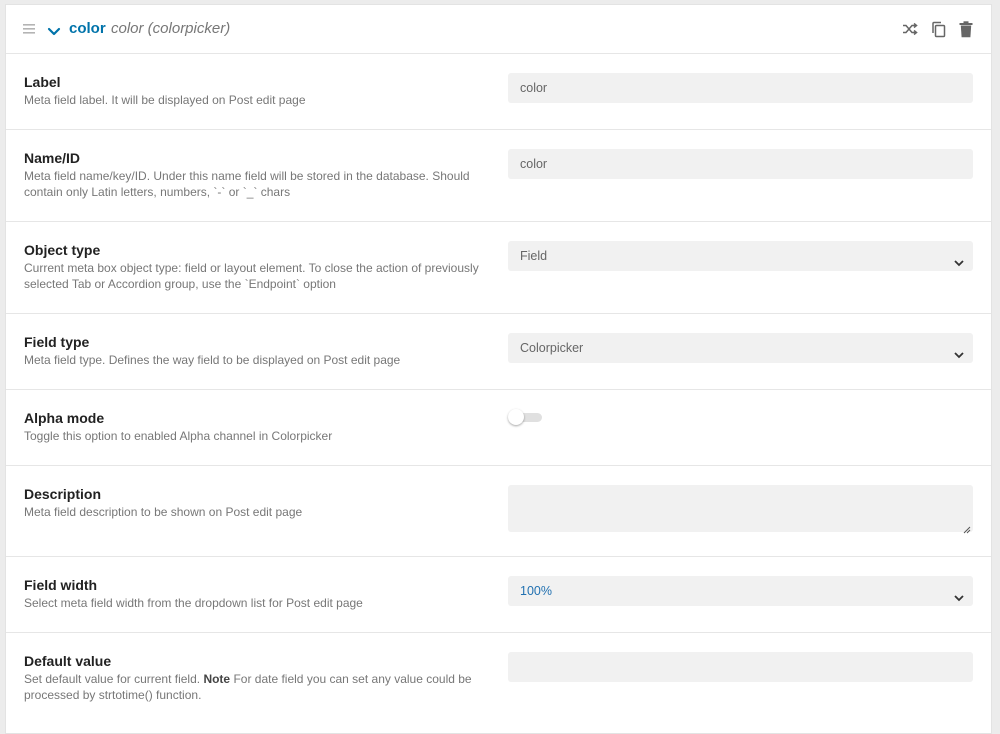  I want to click on alpha-mode-toggle, so click(525, 417).